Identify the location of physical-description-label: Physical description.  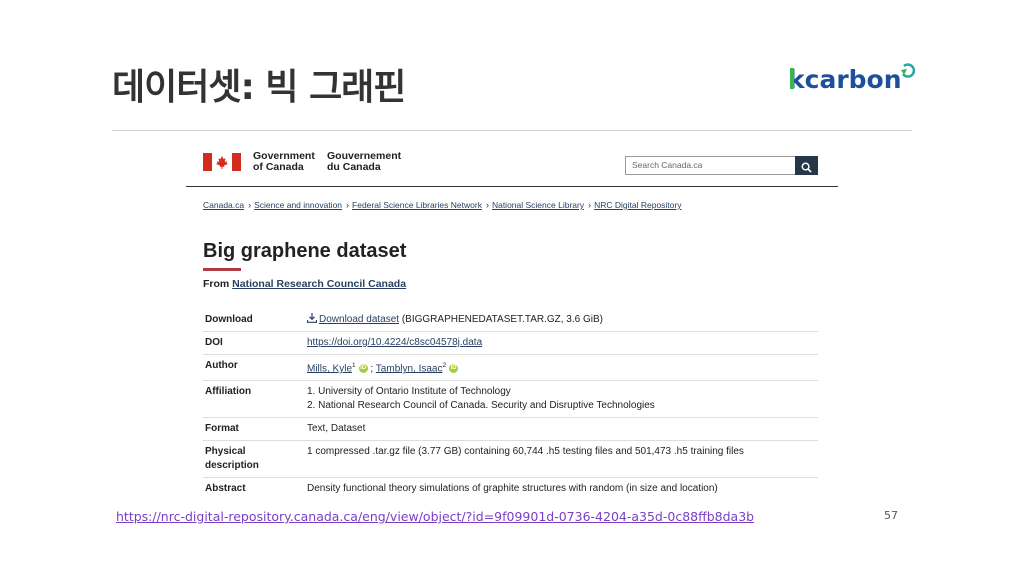
(254, 459).